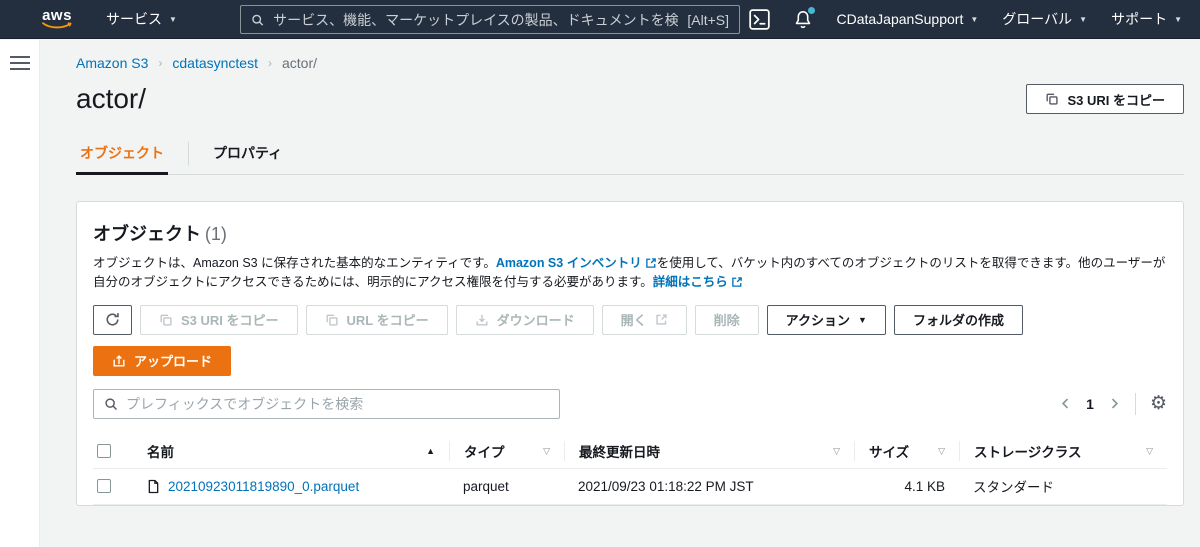 The width and height of the screenshot is (1200, 547). I want to click on copy-s3-uri-header-label: S3 URI をコピー, so click(1116, 100).